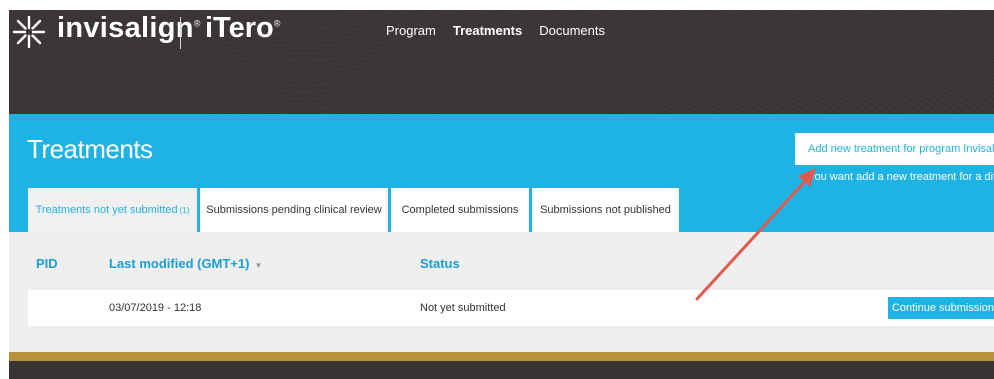 Image resolution: width=994 pixels, height=379 pixels. Describe the element at coordinates (440, 263) in the screenshot. I see `column-header-status: Status` at that location.